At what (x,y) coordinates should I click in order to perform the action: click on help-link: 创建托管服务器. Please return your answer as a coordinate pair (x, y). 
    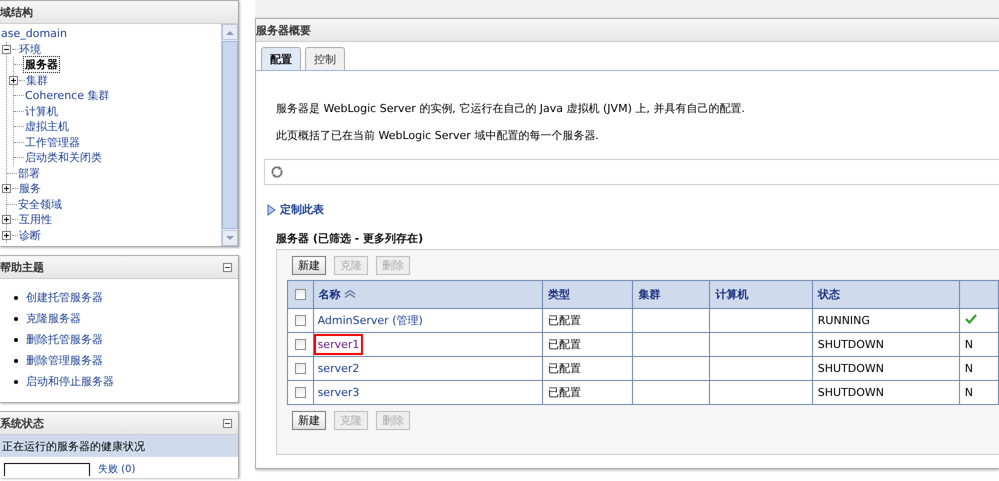
    Looking at the image, I should click on (64, 297).